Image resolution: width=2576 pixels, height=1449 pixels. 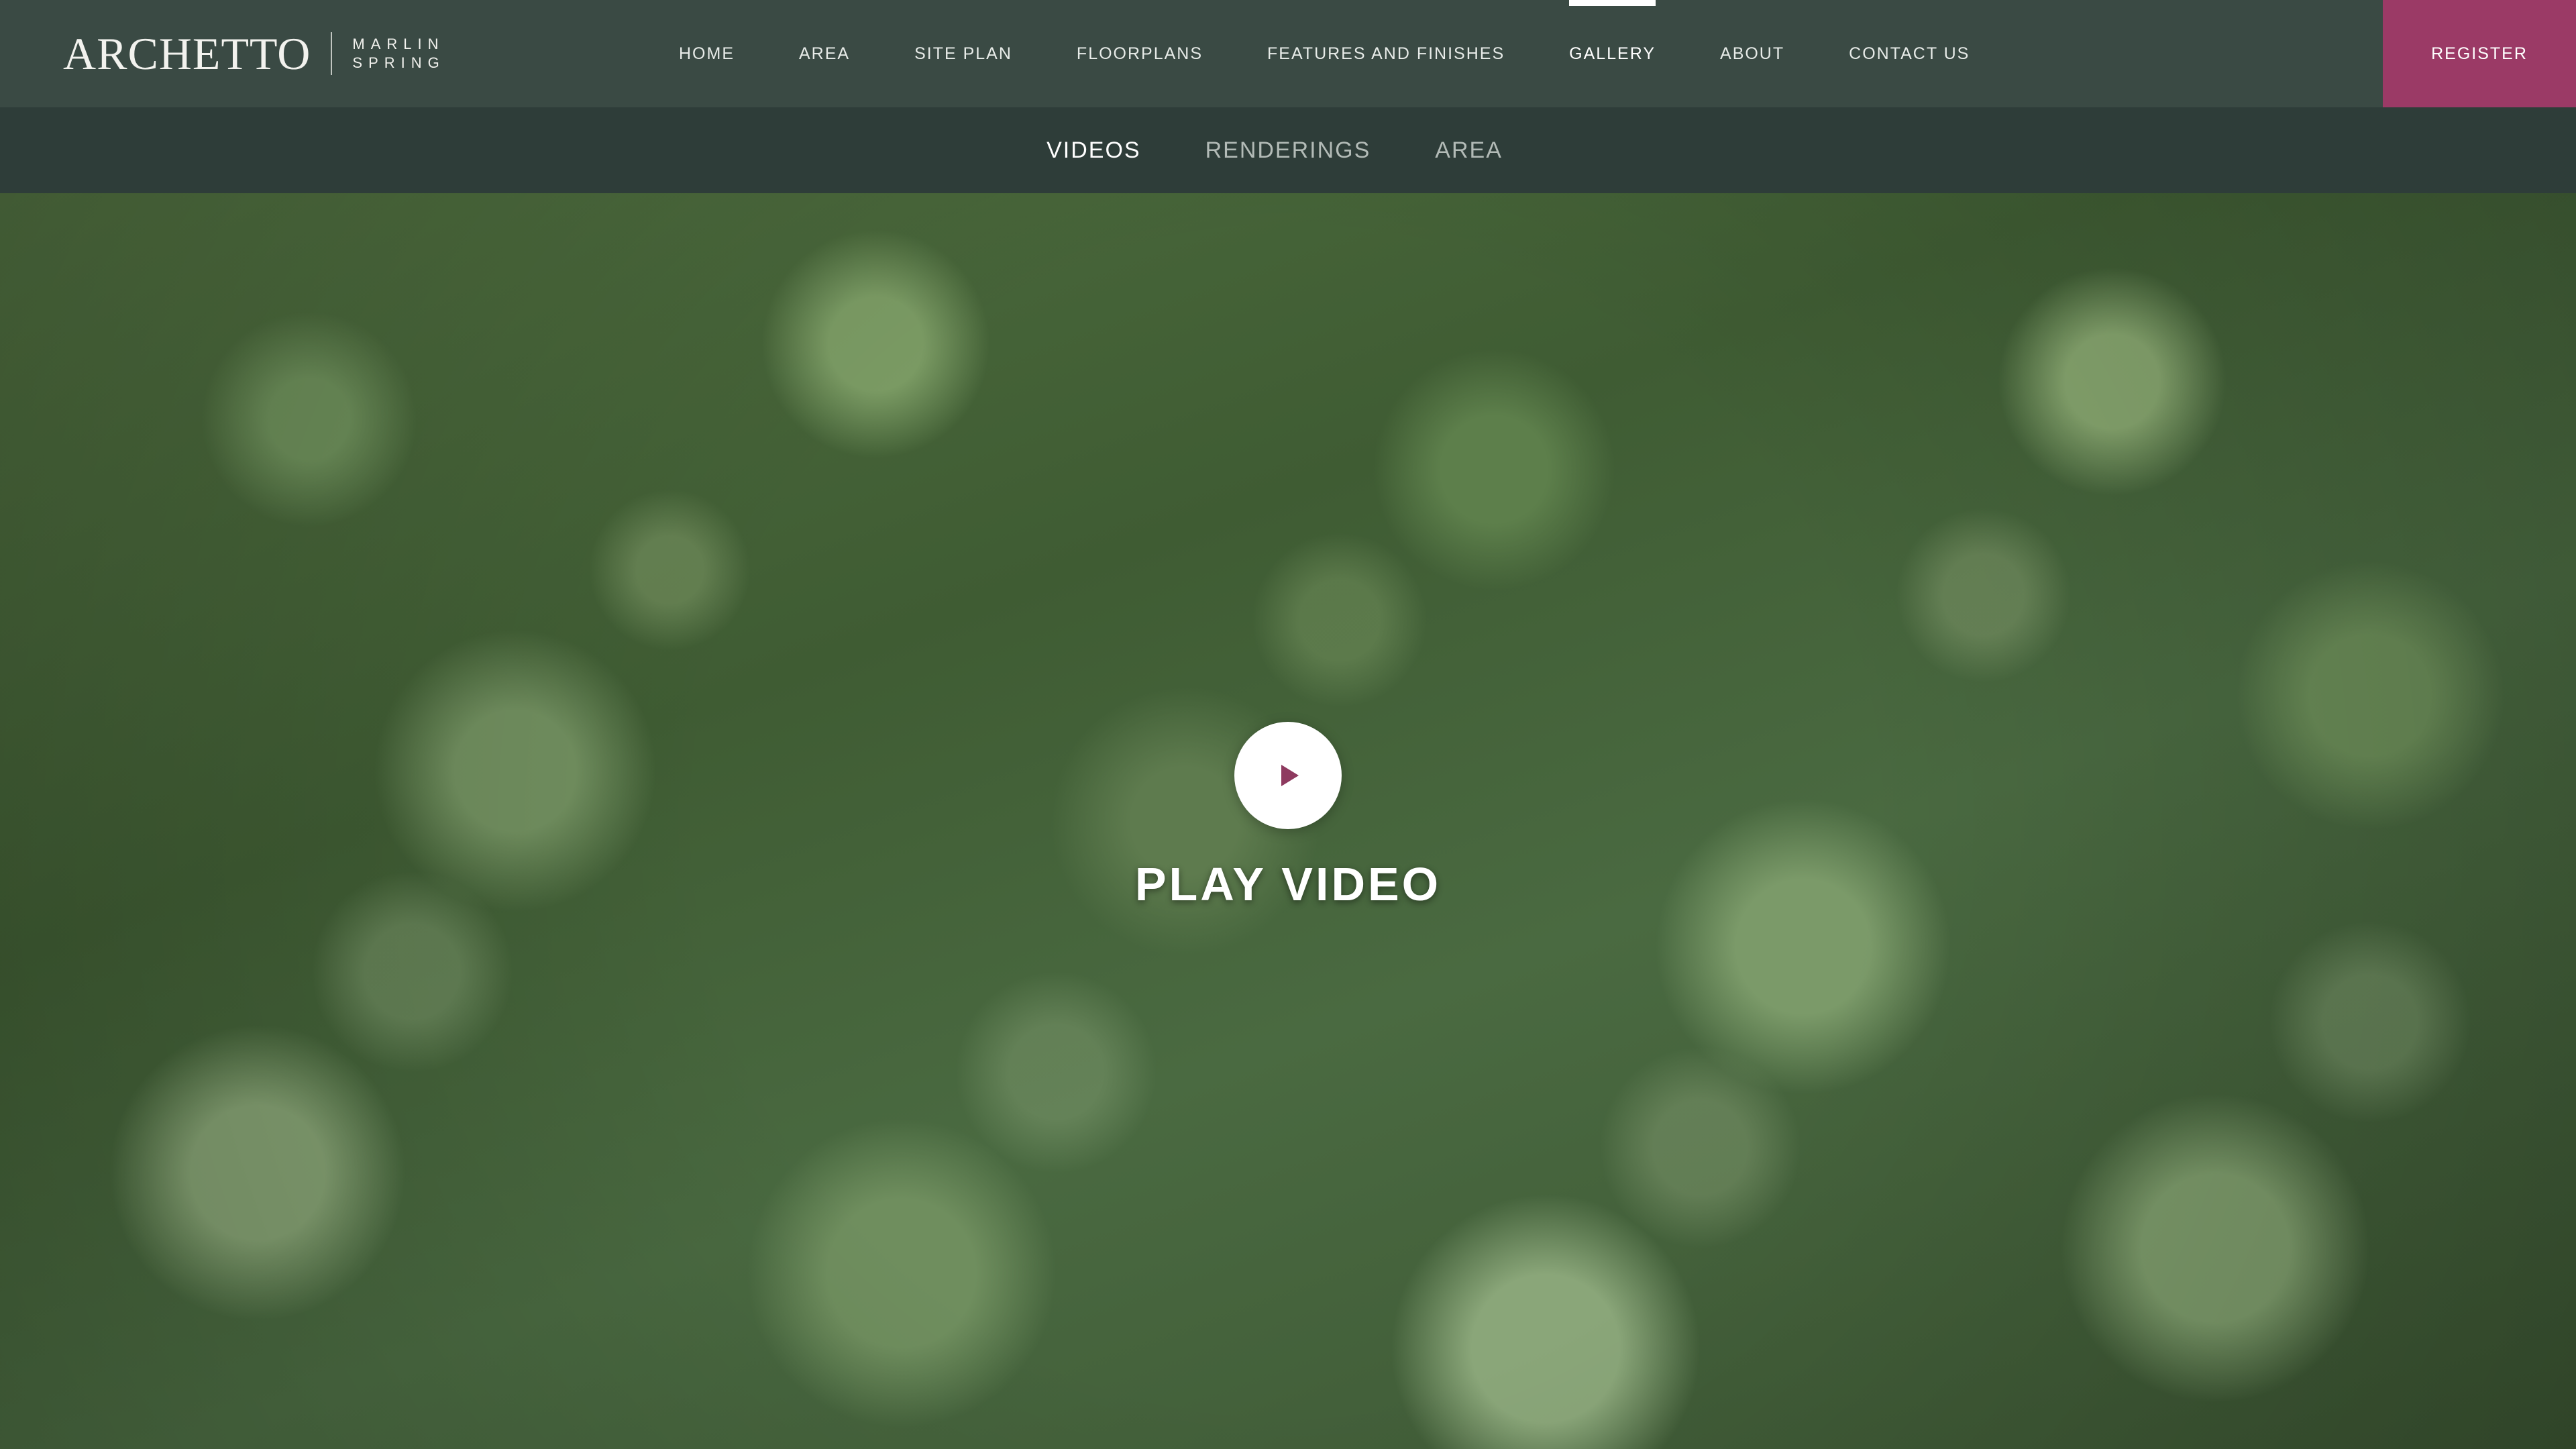 I want to click on brand-logo: ARCHETTO MARLIN SPRING, so click(x=254, y=53).